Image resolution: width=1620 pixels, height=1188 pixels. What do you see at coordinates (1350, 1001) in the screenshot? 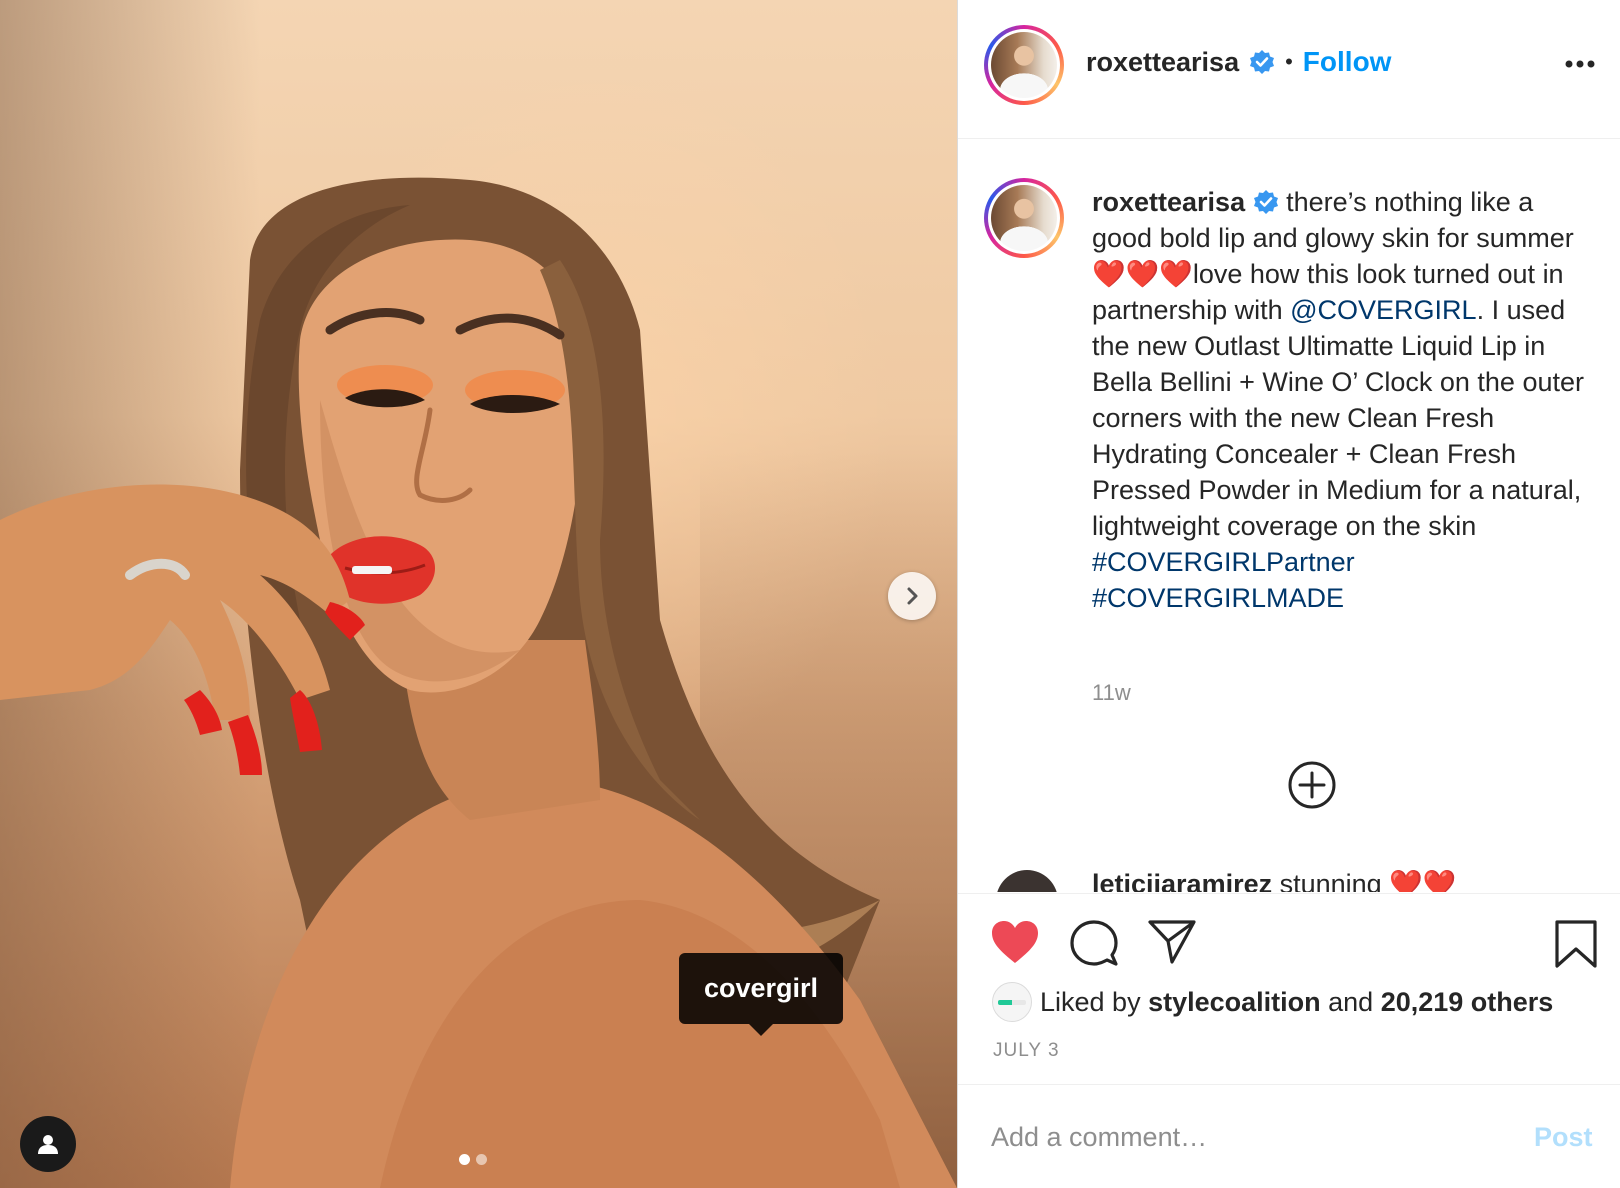
I see `likes-middle: and` at bounding box center [1350, 1001].